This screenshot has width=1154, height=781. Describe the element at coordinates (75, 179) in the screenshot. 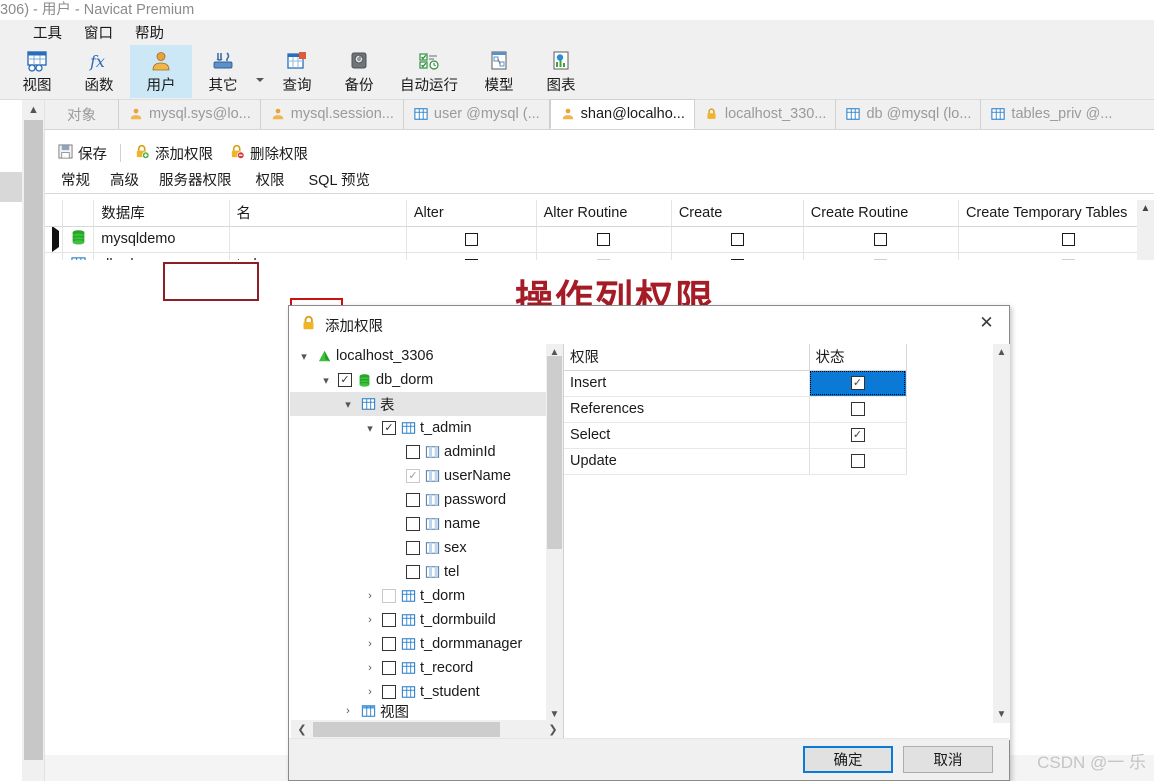

I see `tab-general: 常规` at that location.